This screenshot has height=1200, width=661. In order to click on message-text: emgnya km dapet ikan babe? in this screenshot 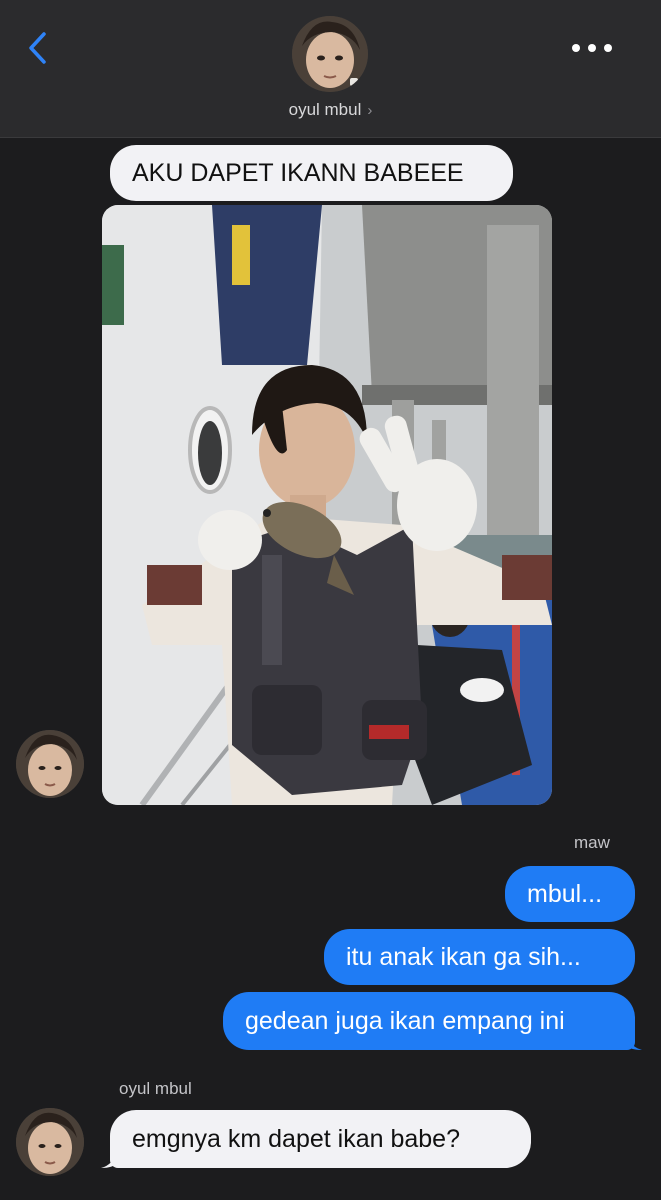, I will do `click(296, 1139)`.